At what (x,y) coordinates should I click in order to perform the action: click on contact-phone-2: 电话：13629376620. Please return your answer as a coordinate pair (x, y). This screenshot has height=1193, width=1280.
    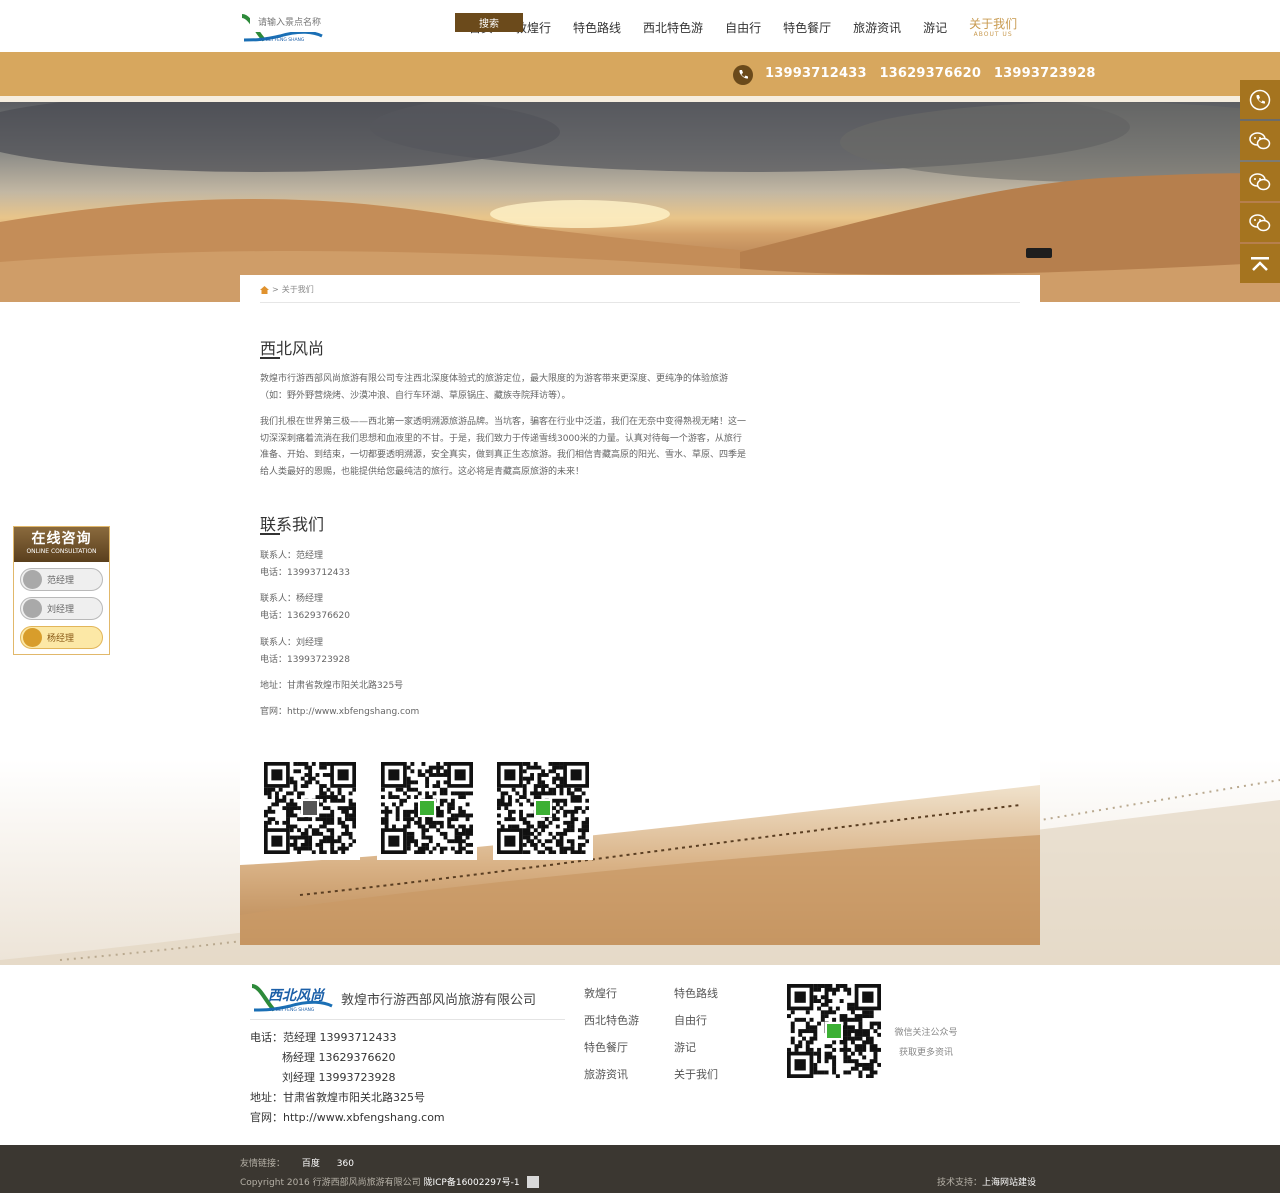
    Looking at the image, I should click on (305, 616).